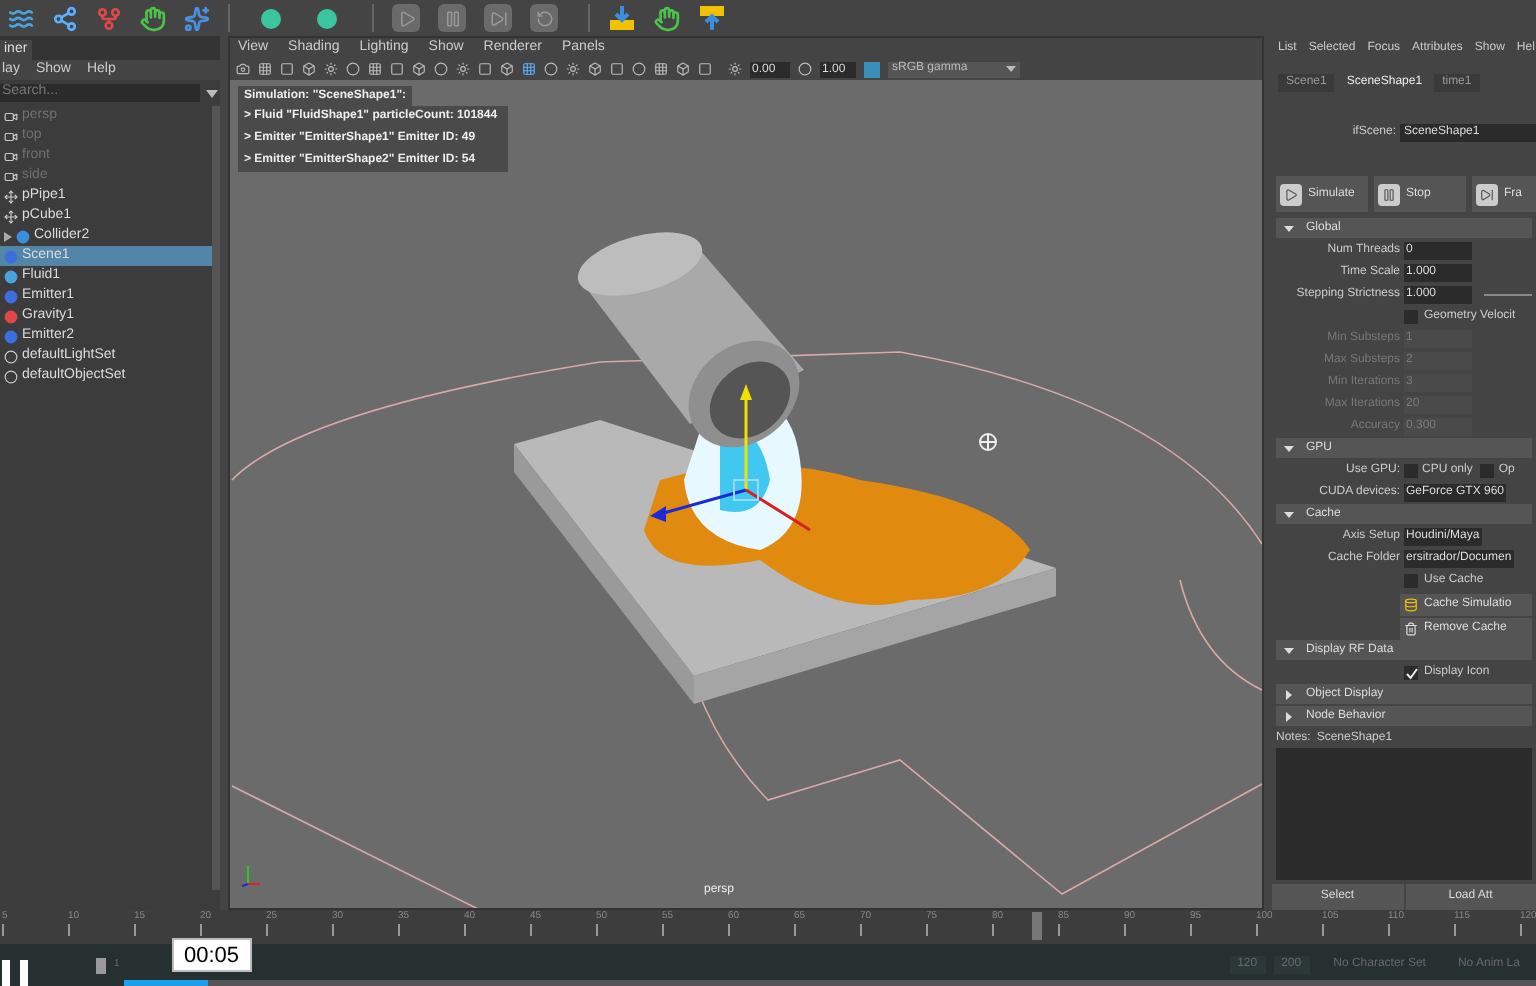 Image resolution: width=1536 pixels, height=986 pixels. Describe the element at coordinates (212, 955) in the screenshot. I see `video-time-tooltip: 00:05` at that location.